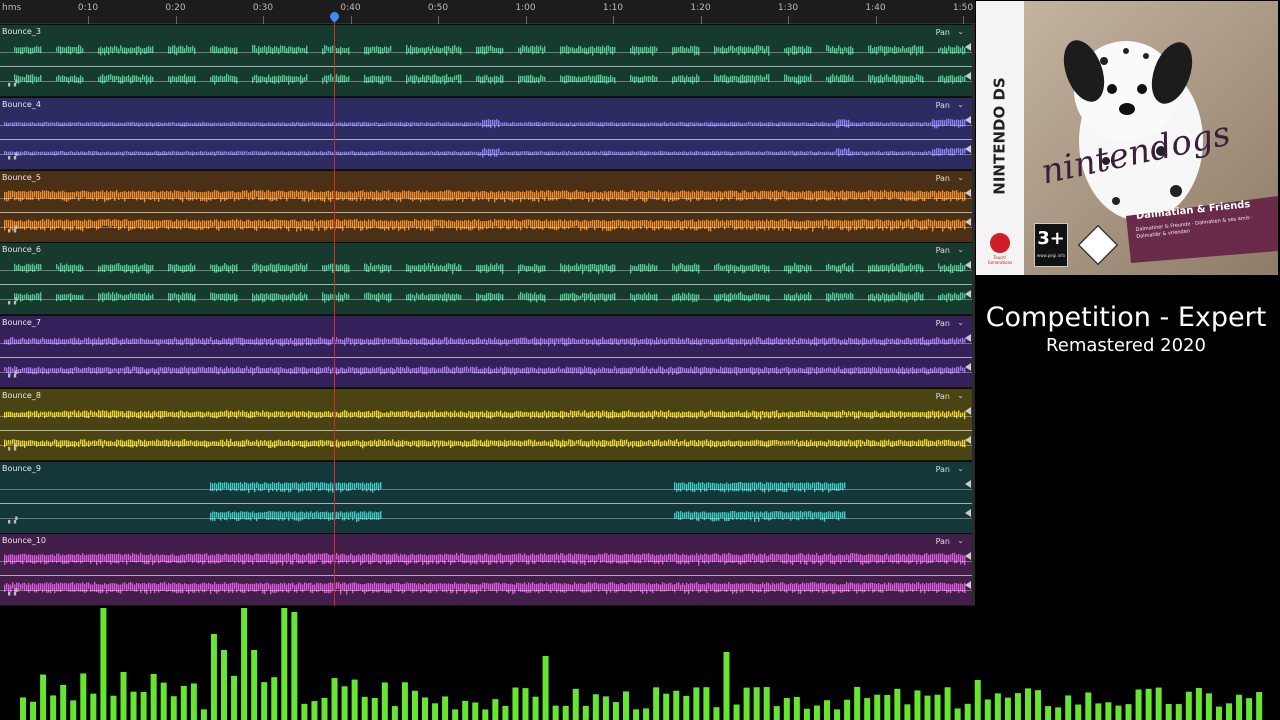  Describe the element at coordinates (525, 8) in the screenshot. I see `ruler-tick-label: 1:00` at that location.